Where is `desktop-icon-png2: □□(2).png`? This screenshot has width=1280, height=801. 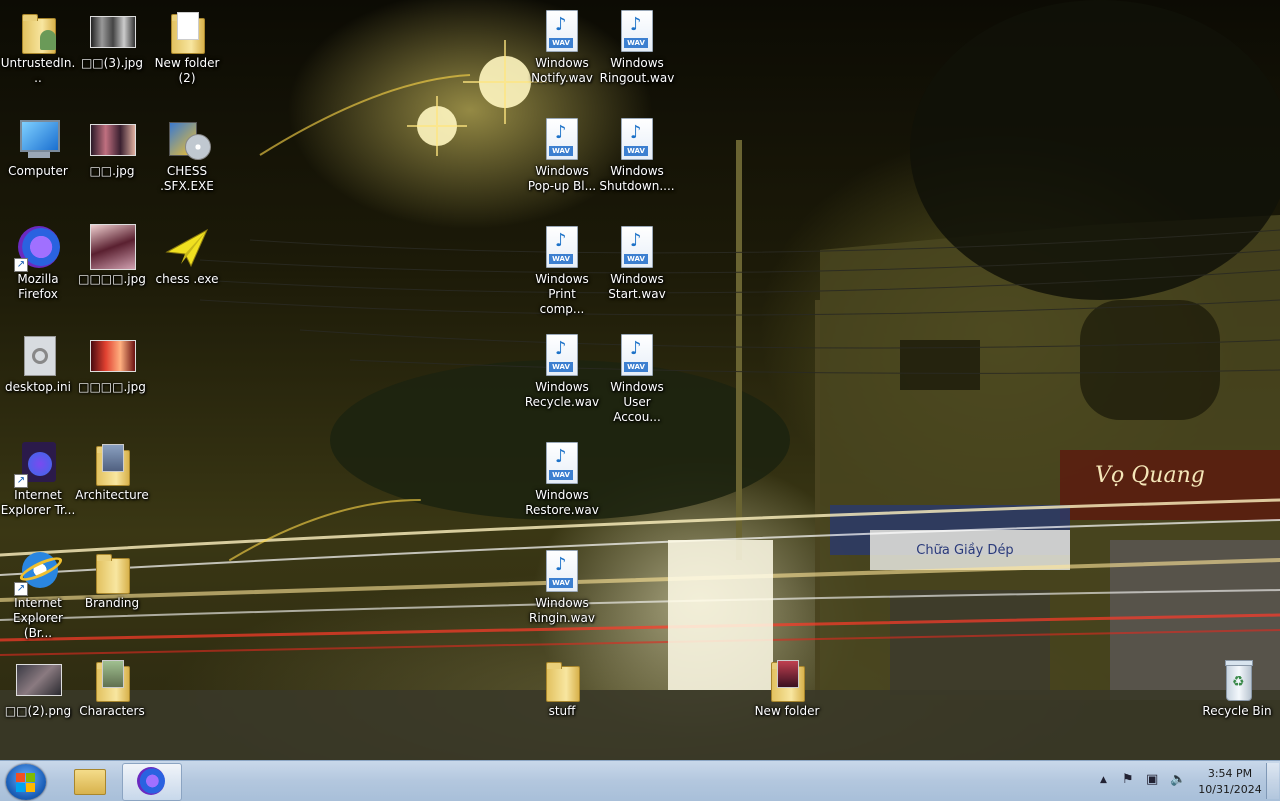 desktop-icon-png2: □□(2).png is located at coordinates (38, 687).